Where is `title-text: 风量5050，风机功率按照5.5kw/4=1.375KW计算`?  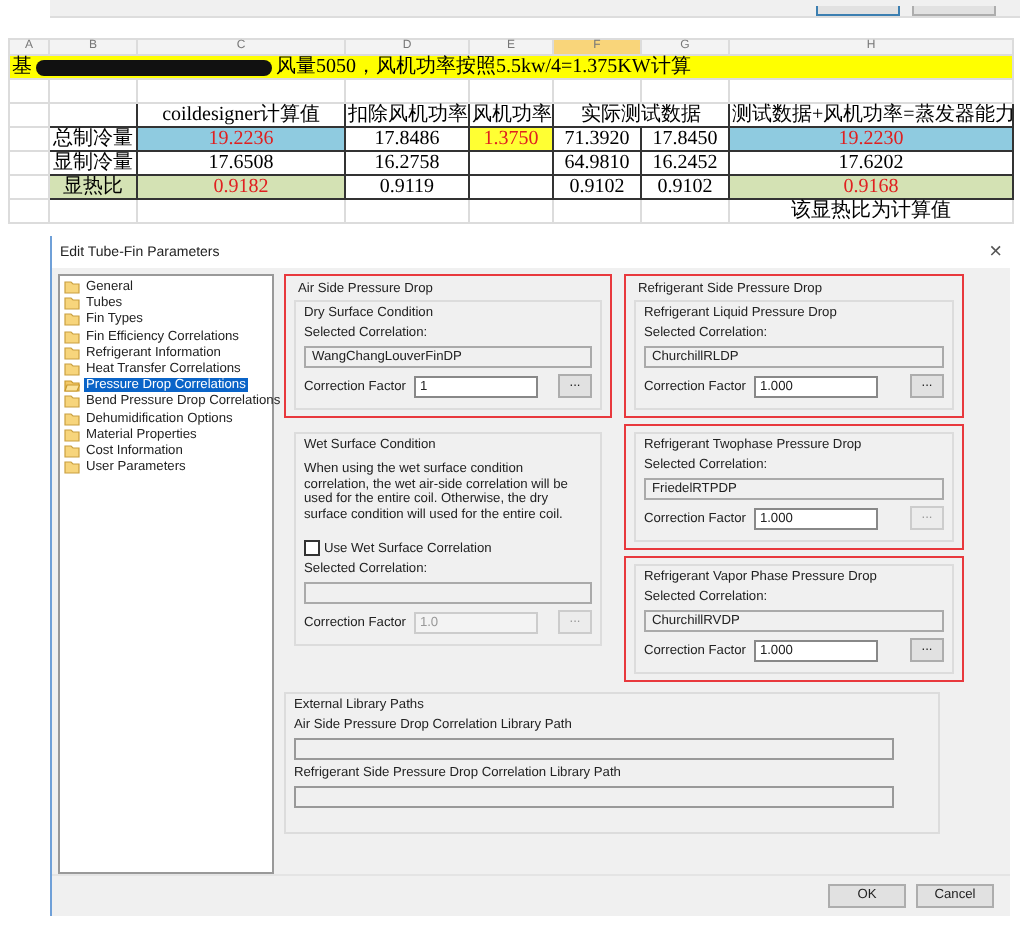 title-text: 风量5050，风机功率按照5.5kw/4=1.375KW计算 is located at coordinates (483, 67).